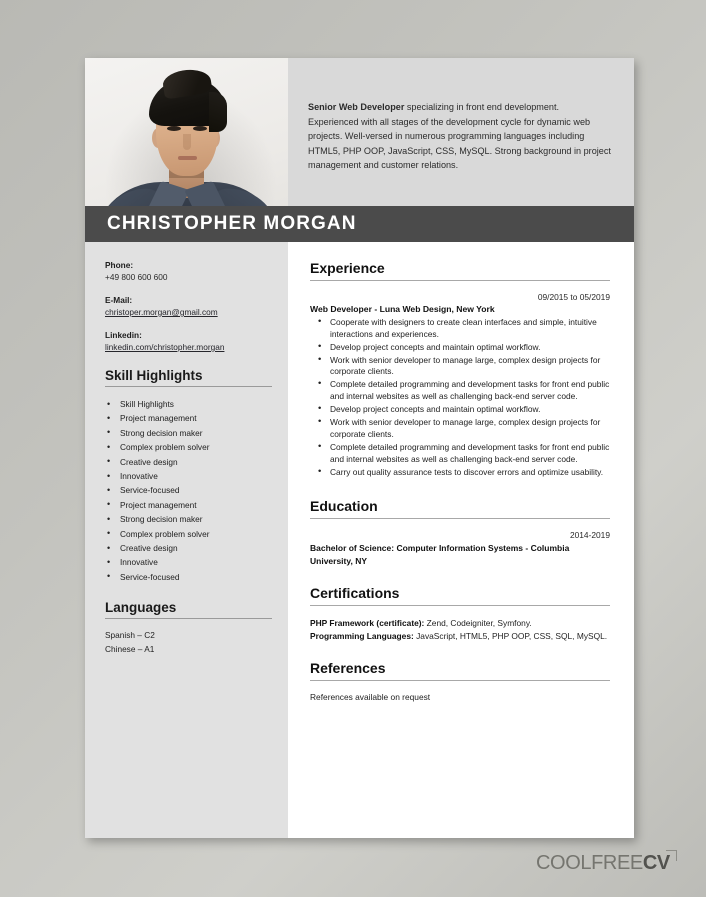 The height and width of the screenshot is (897, 706). What do you see at coordinates (460, 519) in the screenshot?
I see `education-divider` at bounding box center [460, 519].